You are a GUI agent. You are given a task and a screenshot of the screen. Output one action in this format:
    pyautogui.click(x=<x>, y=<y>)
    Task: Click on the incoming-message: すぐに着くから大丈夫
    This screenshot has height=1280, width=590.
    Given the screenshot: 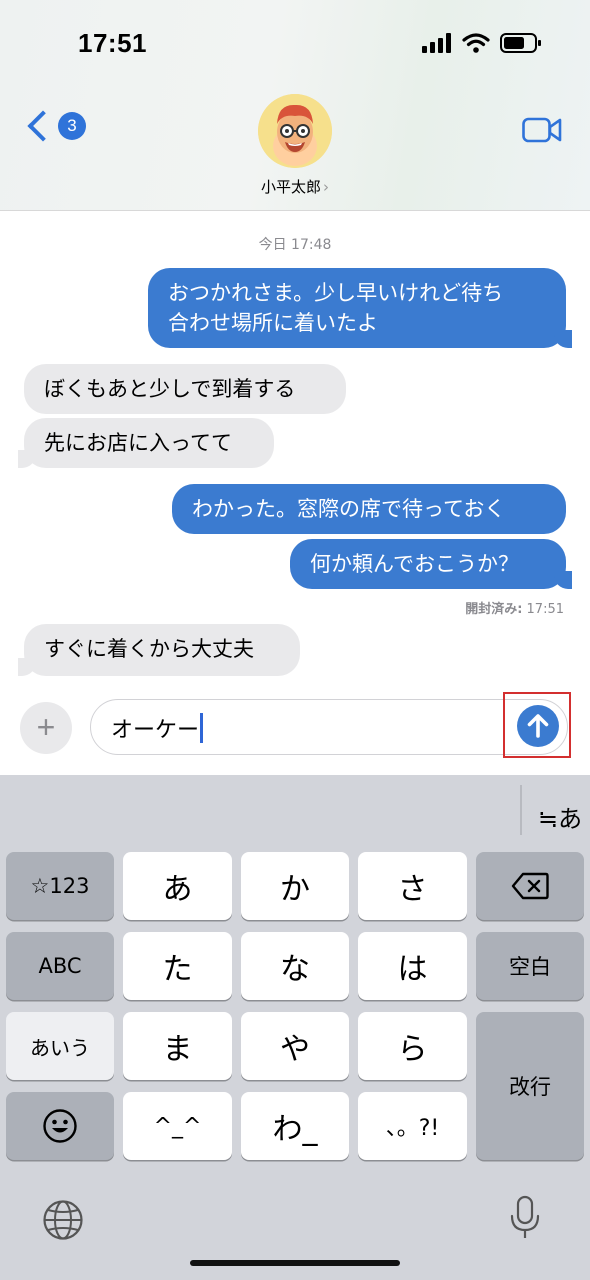 What is the action you would take?
    pyautogui.click(x=159, y=650)
    